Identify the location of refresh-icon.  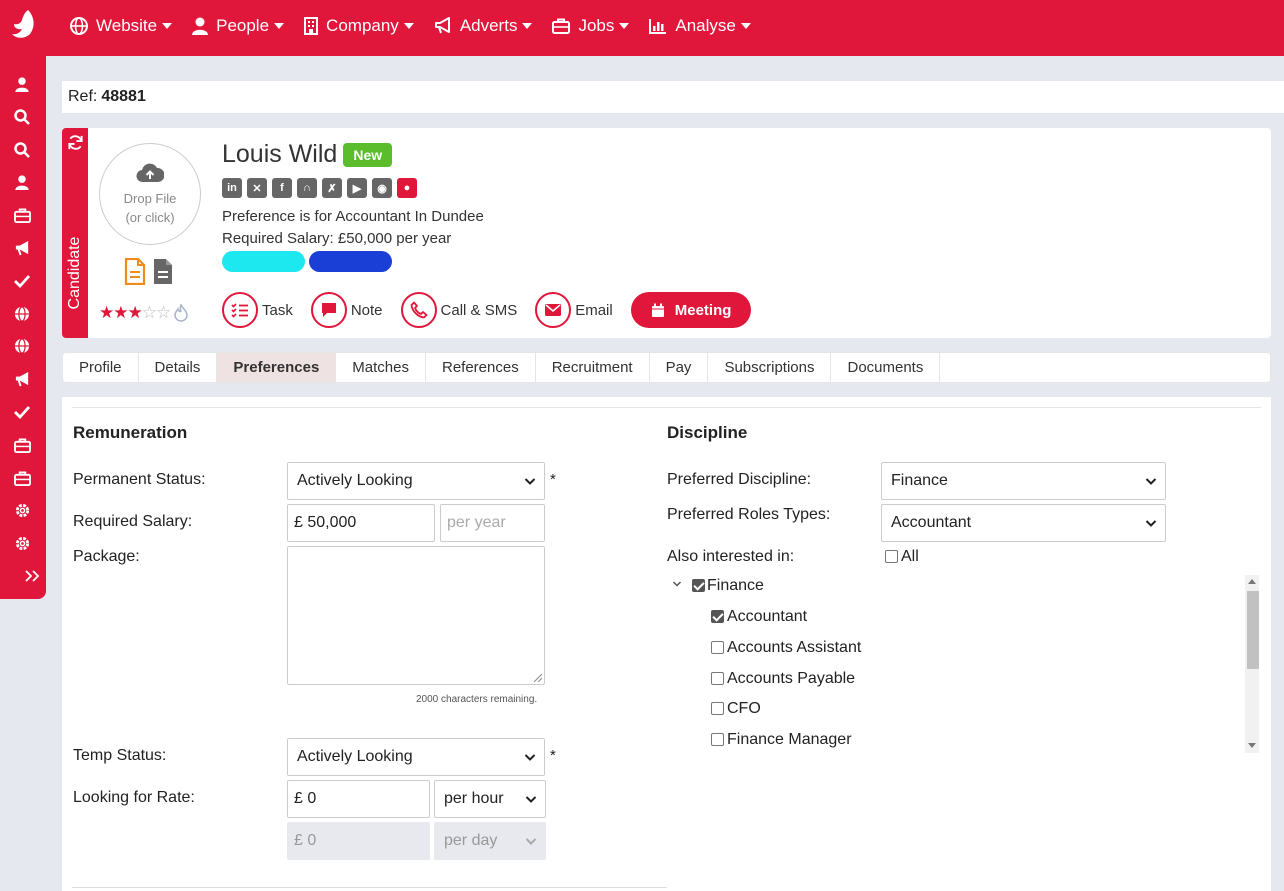
(75, 142).